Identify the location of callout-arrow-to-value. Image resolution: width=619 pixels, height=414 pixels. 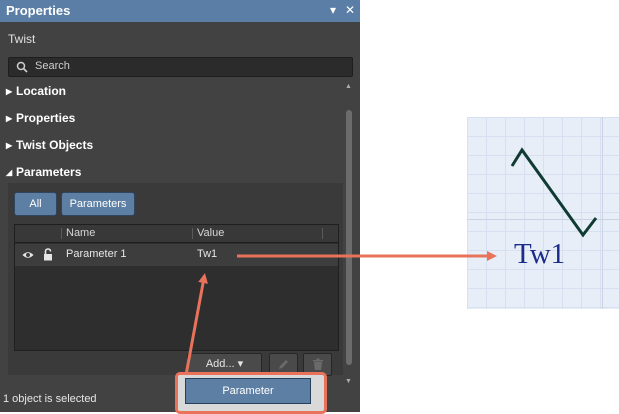
(196, 324).